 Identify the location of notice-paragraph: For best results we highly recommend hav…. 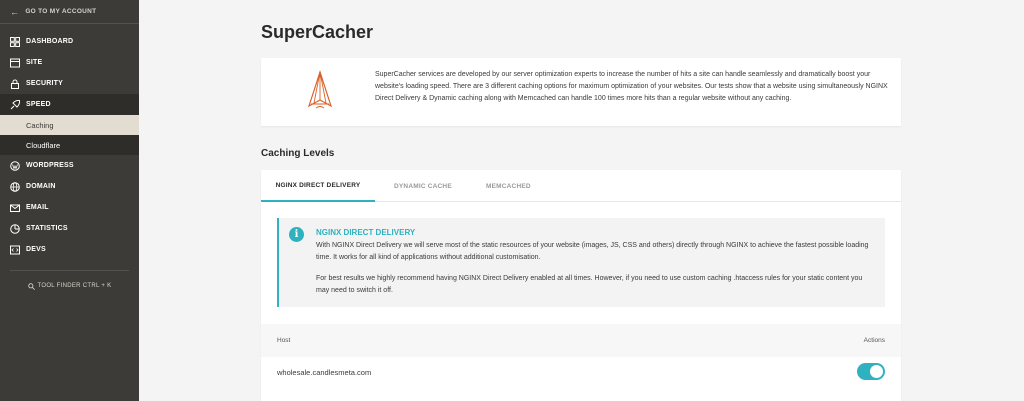
(589, 284).